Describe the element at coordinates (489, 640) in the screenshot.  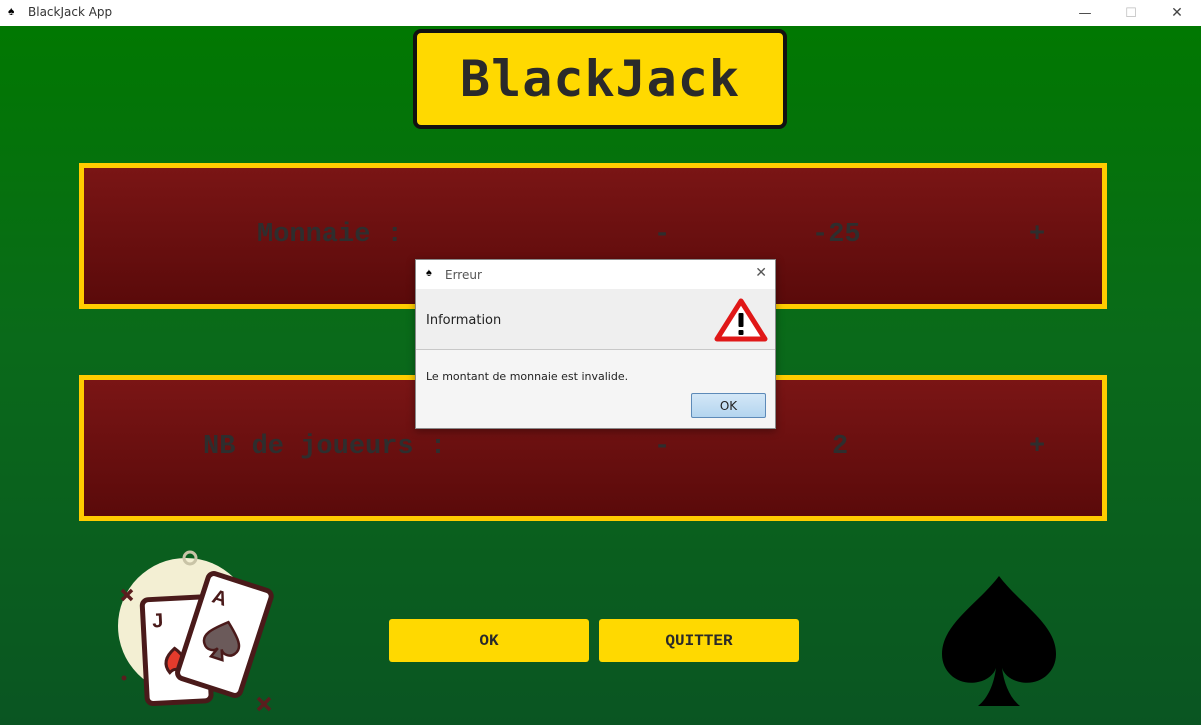
I see `ok-button: OK` at that location.